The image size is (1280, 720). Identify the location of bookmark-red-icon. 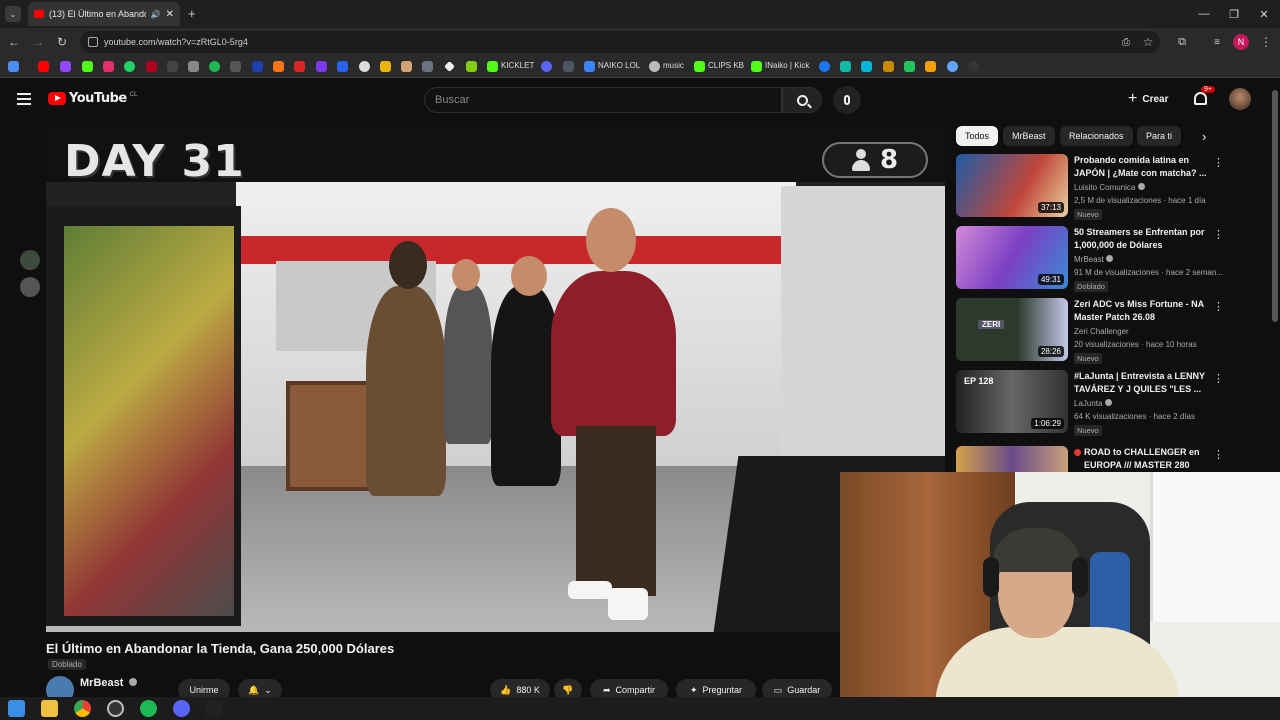
(151, 66).